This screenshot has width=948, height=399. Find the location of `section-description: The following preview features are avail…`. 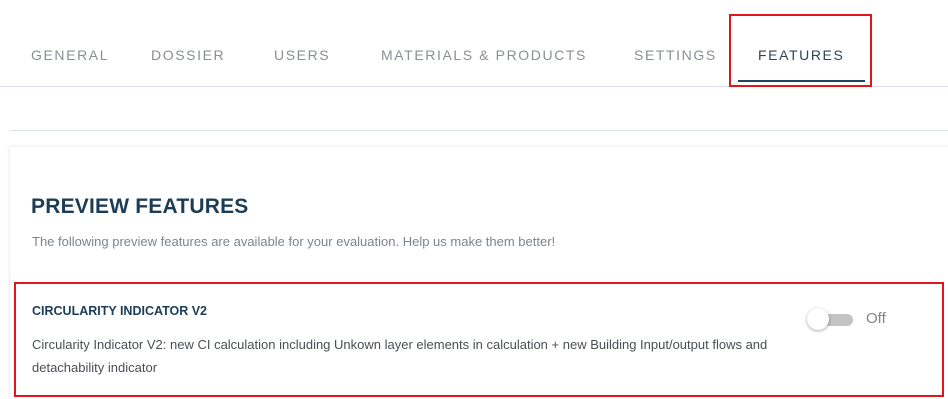

section-description: The following preview features are avail… is located at coordinates (294, 241).